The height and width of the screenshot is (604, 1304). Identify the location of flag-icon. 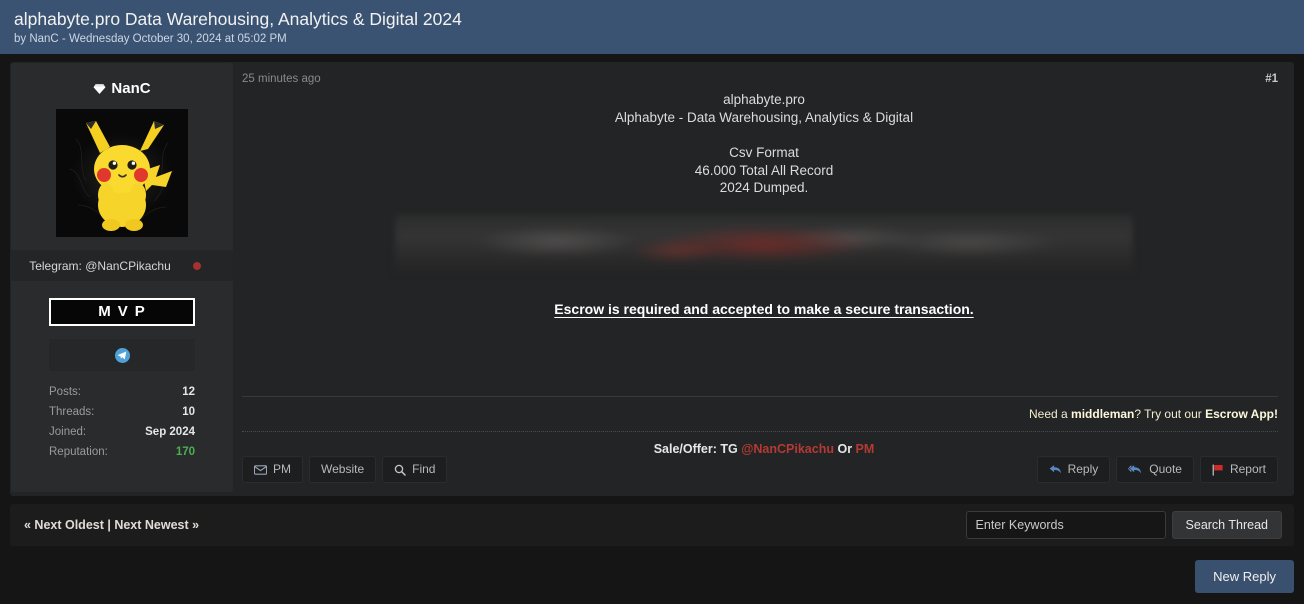
(1218, 470).